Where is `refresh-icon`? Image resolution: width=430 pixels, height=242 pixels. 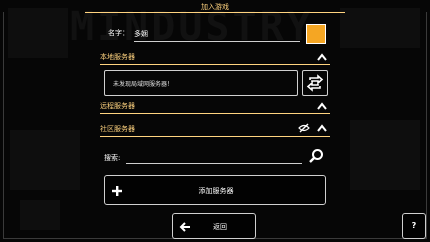 refresh-icon is located at coordinates (315, 83).